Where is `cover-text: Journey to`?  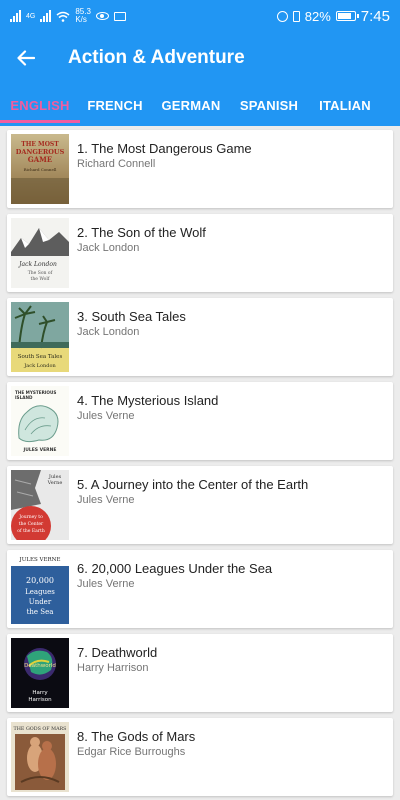
cover-text: Journey to is located at coordinates (30, 517).